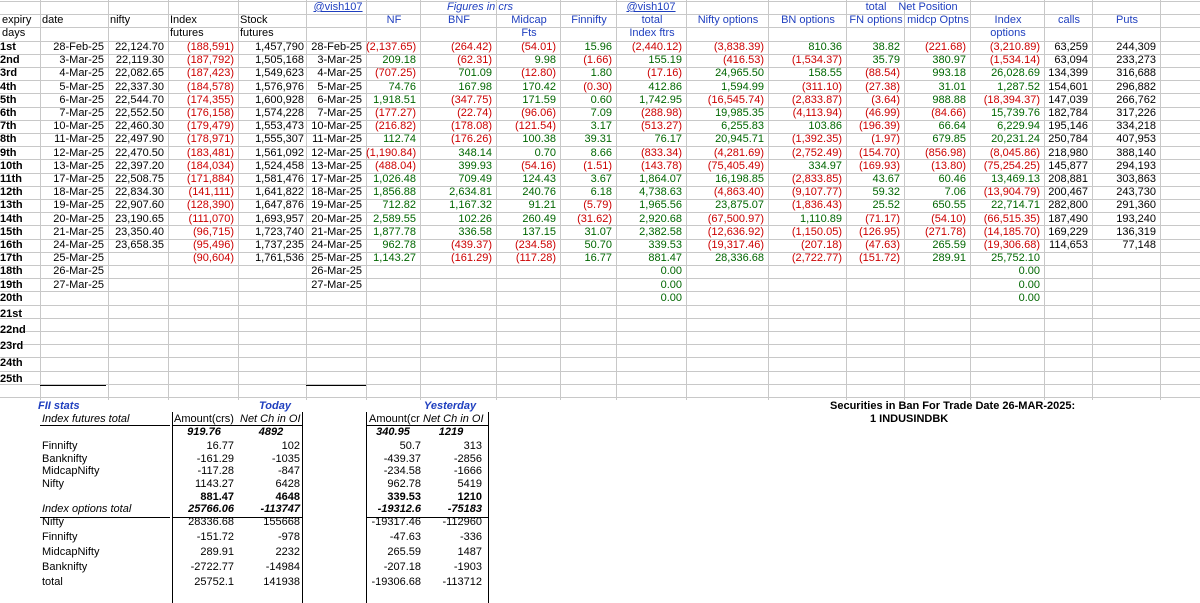  What do you see at coordinates (456, 258) in the screenshot?
I see `table-cell: (161.29)` at bounding box center [456, 258].